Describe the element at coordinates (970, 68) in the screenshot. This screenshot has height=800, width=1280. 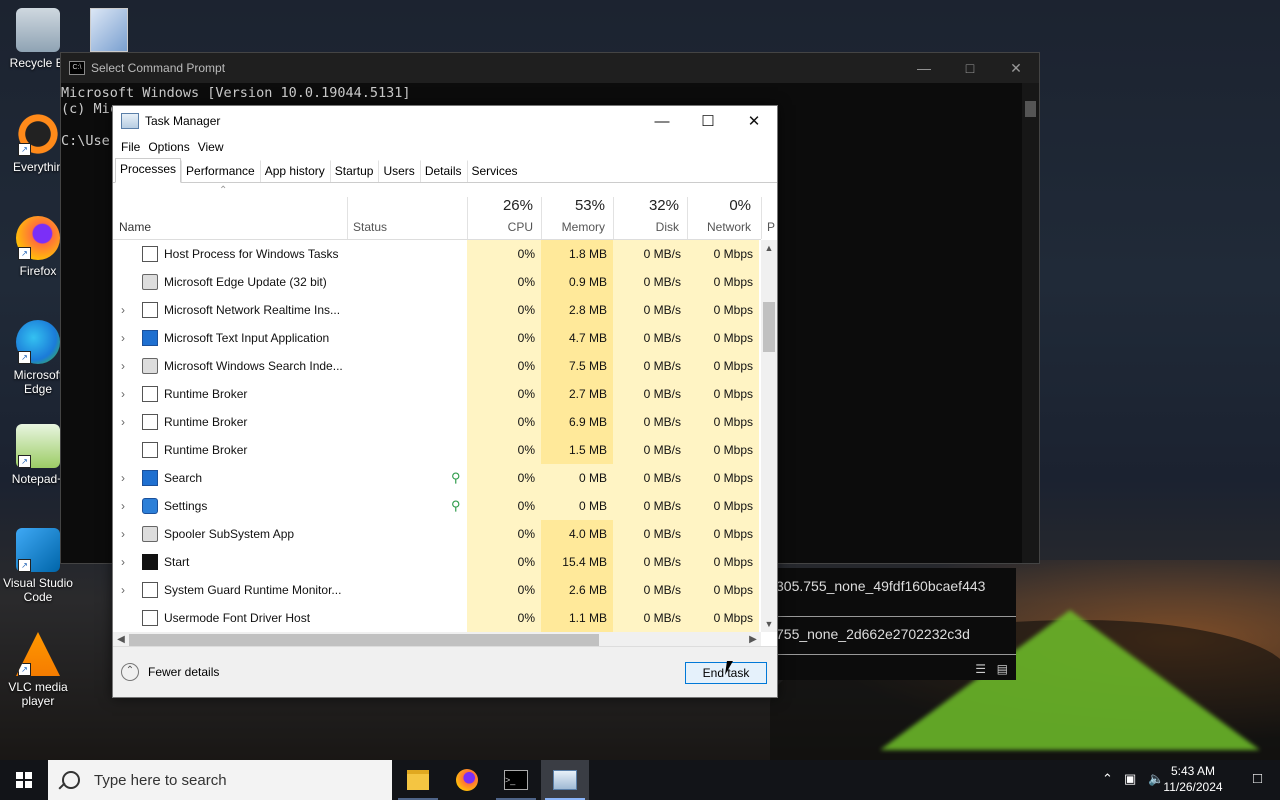
I see `maximize-icon: □` at that location.